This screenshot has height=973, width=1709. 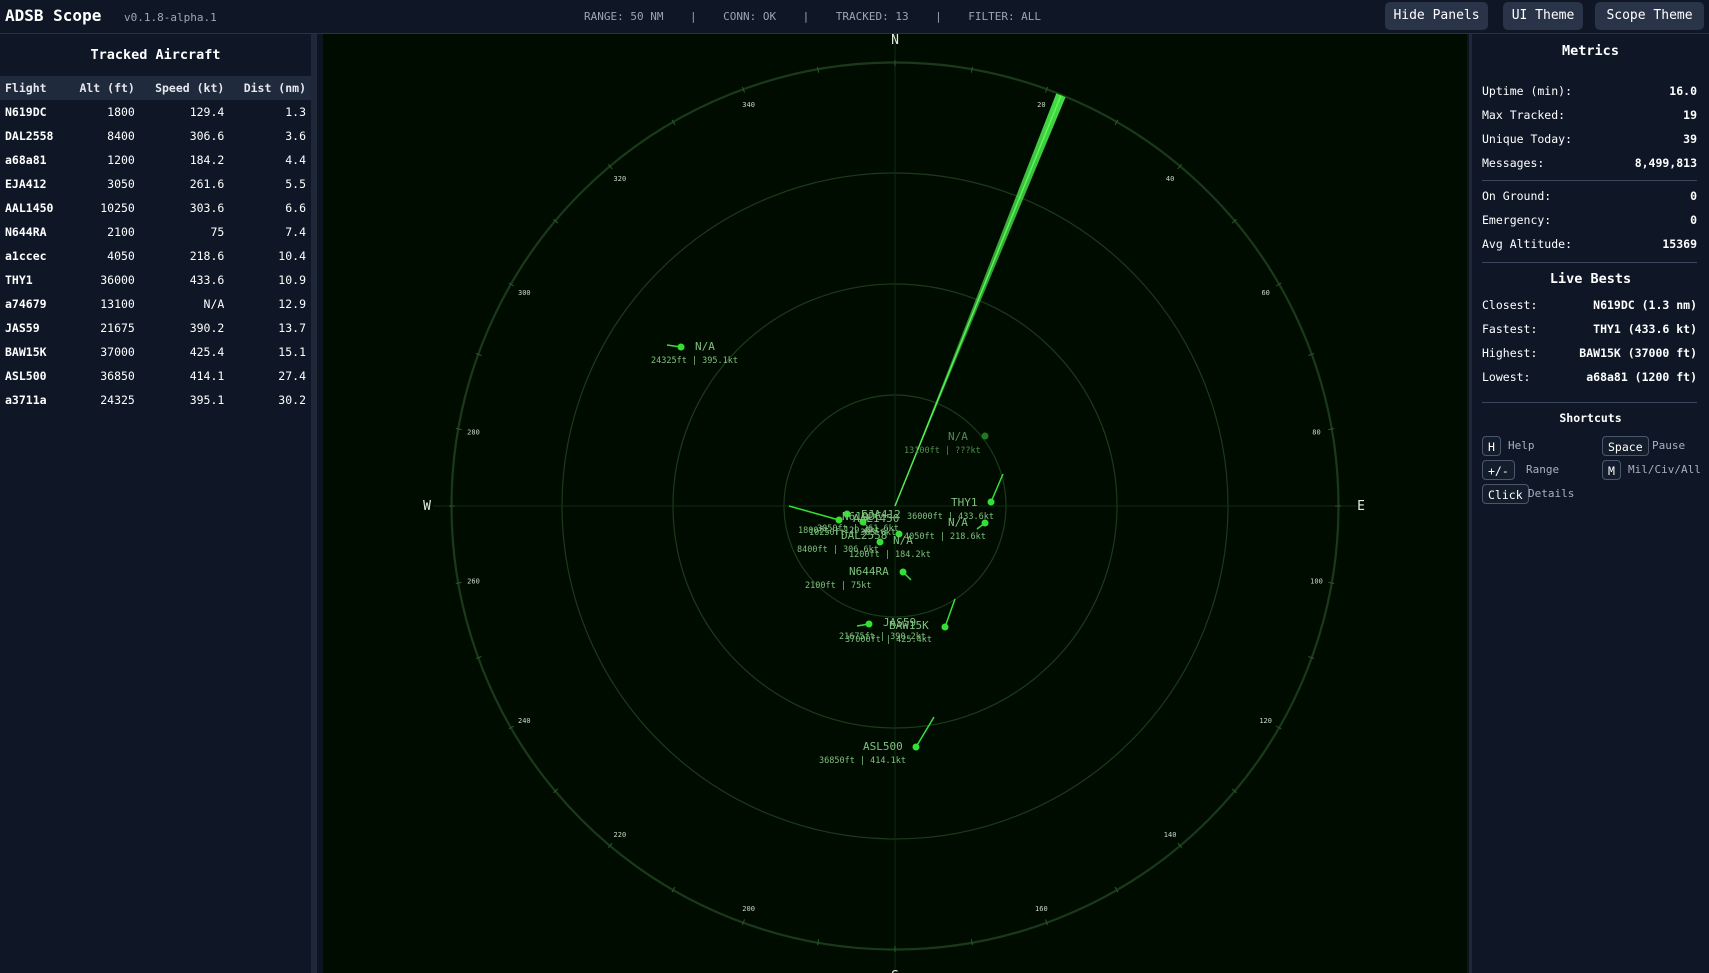 What do you see at coordinates (838, 586) in the screenshot?
I see `aircraft-info: 2100ft | 75kt` at bounding box center [838, 586].